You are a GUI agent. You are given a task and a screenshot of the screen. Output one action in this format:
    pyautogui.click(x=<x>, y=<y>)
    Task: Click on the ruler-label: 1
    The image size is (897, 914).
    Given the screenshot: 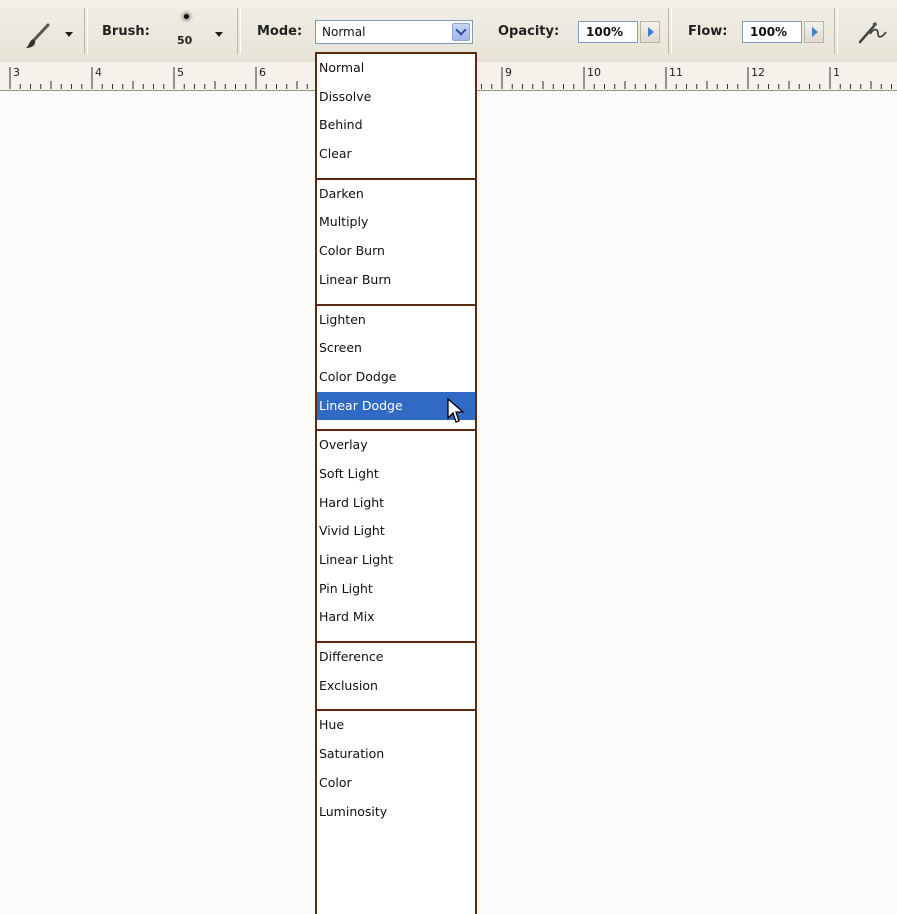 What is the action you would take?
    pyautogui.click(x=836, y=72)
    